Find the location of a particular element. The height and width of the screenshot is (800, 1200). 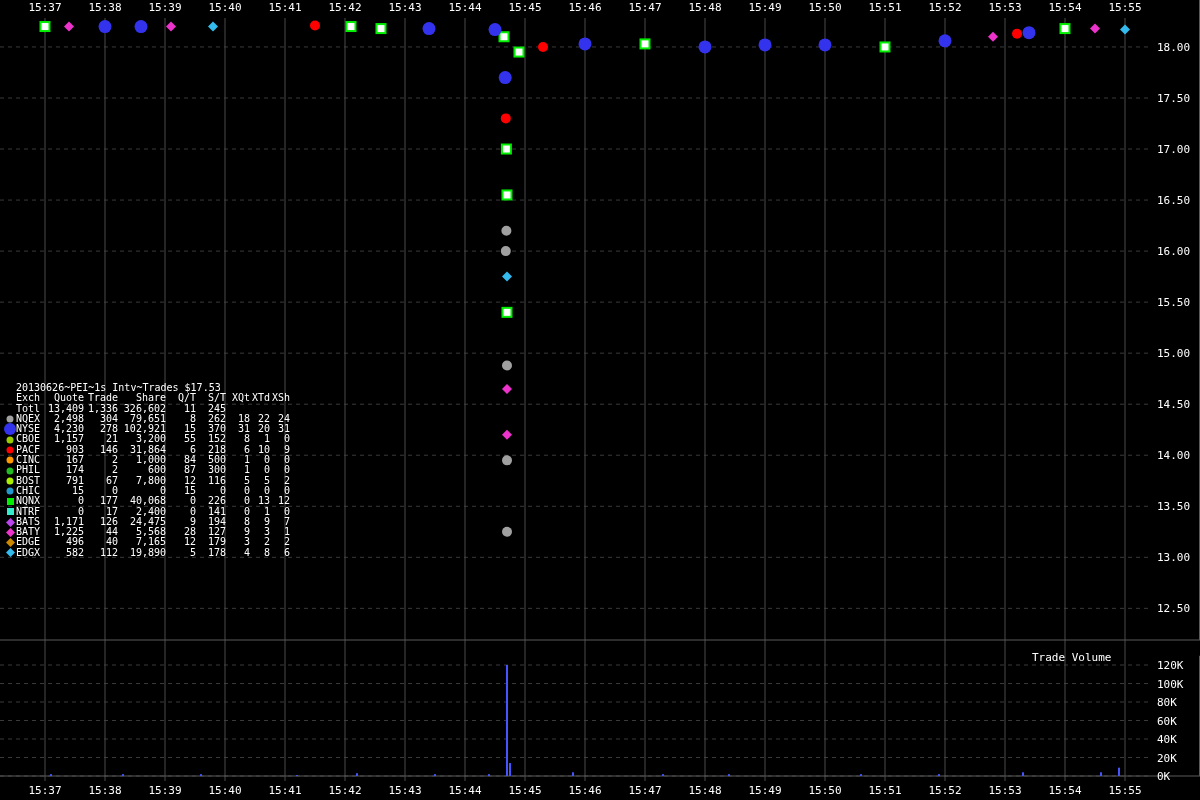

price-label: 16.50 is located at coordinates (1174, 201).